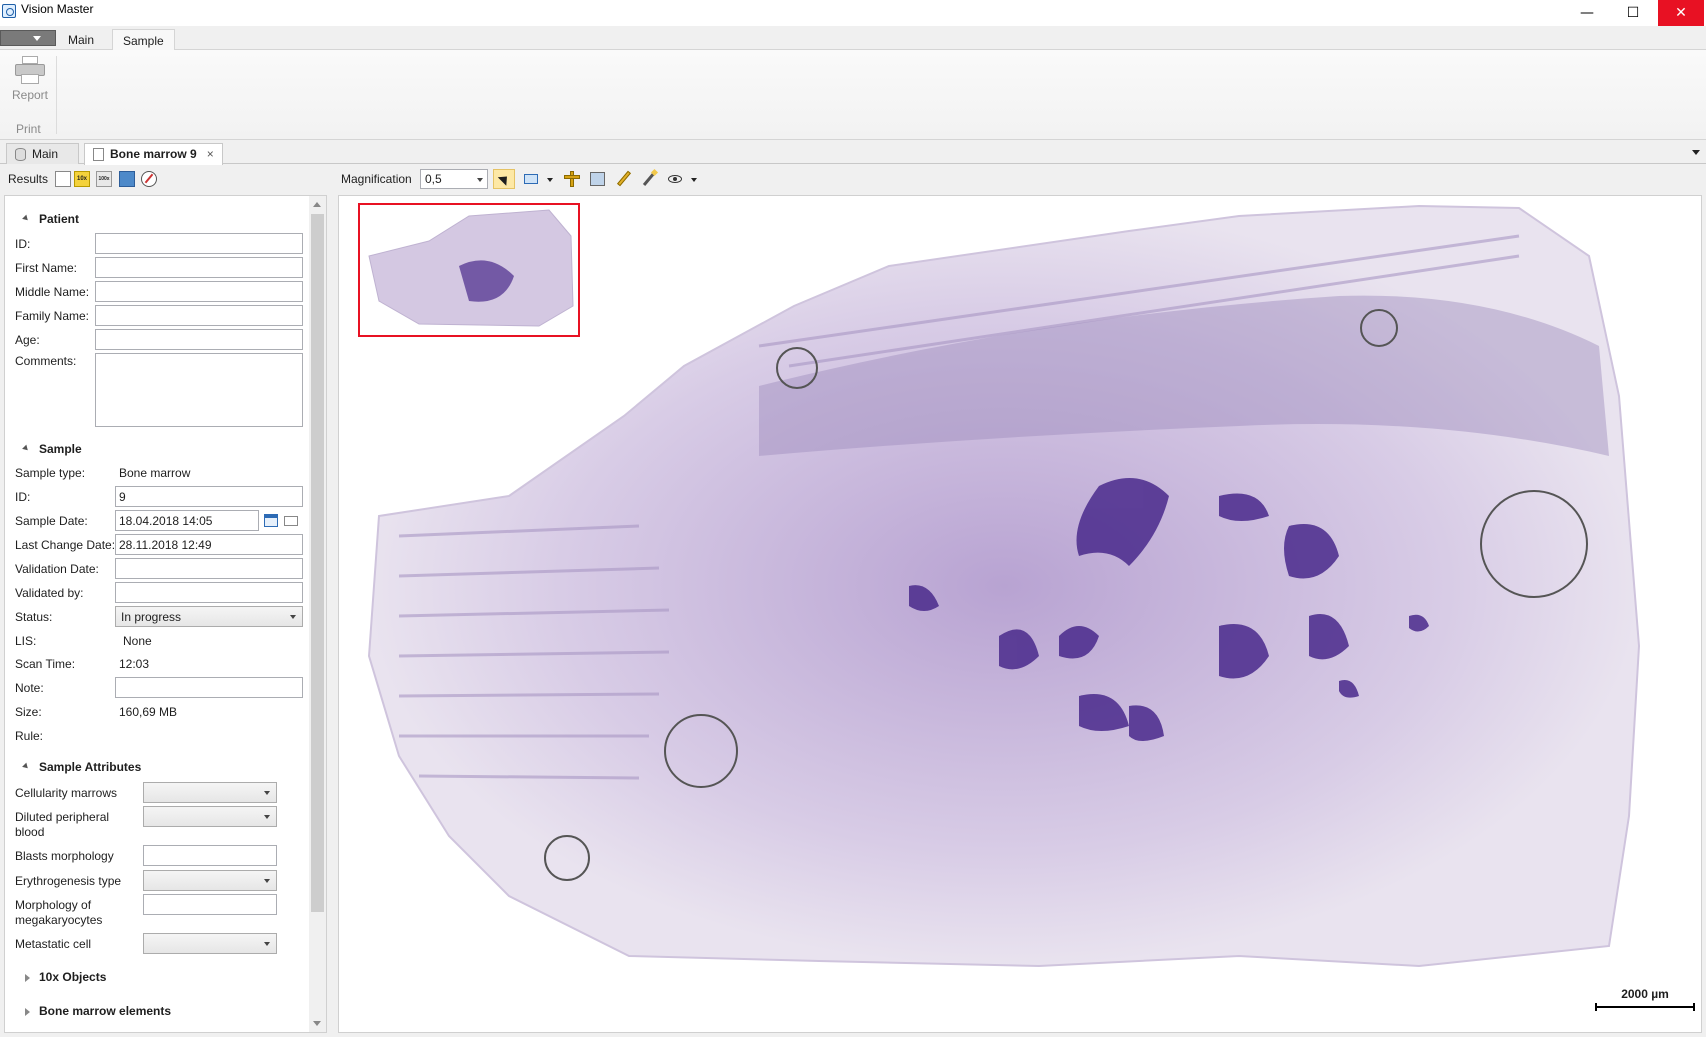 Image resolution: width=1706 pixels, height=1037 pixels. Describe the element at coordinates (209, 544) in the screenshot. I see `last-change-date-input` at that location.